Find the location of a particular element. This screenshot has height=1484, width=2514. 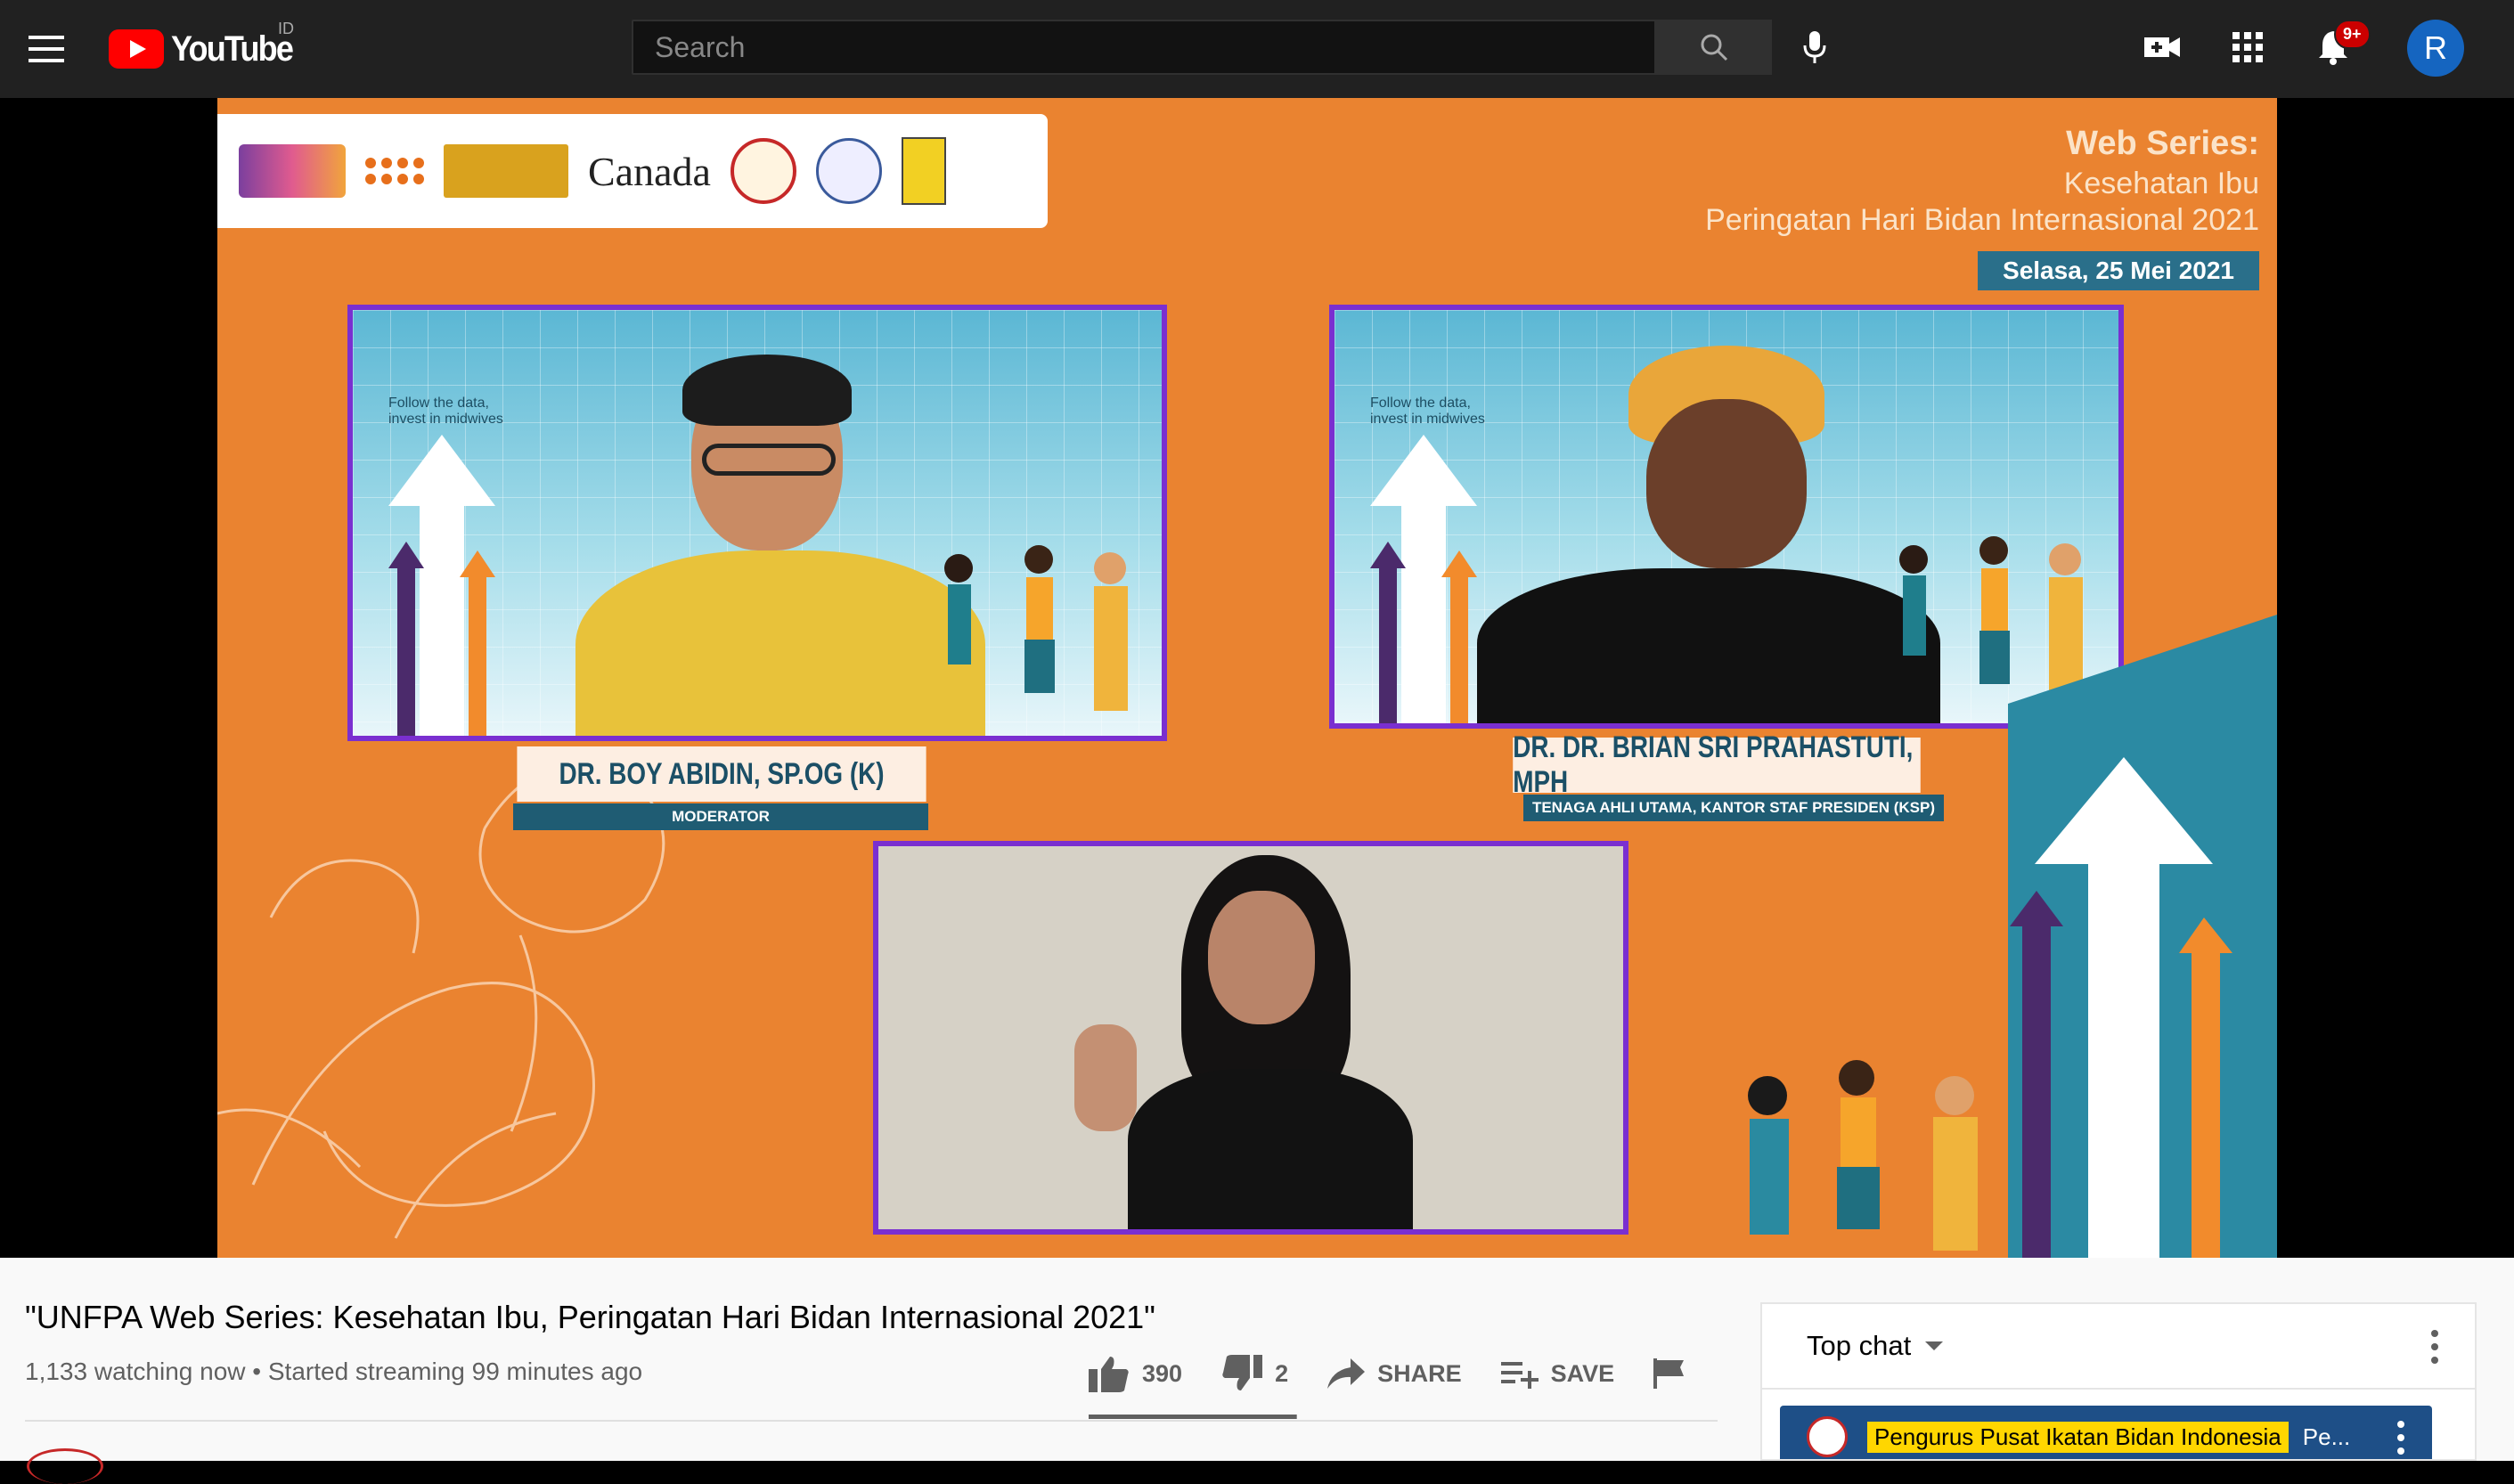

voice-search-button is located at coordinates (1814, 48).